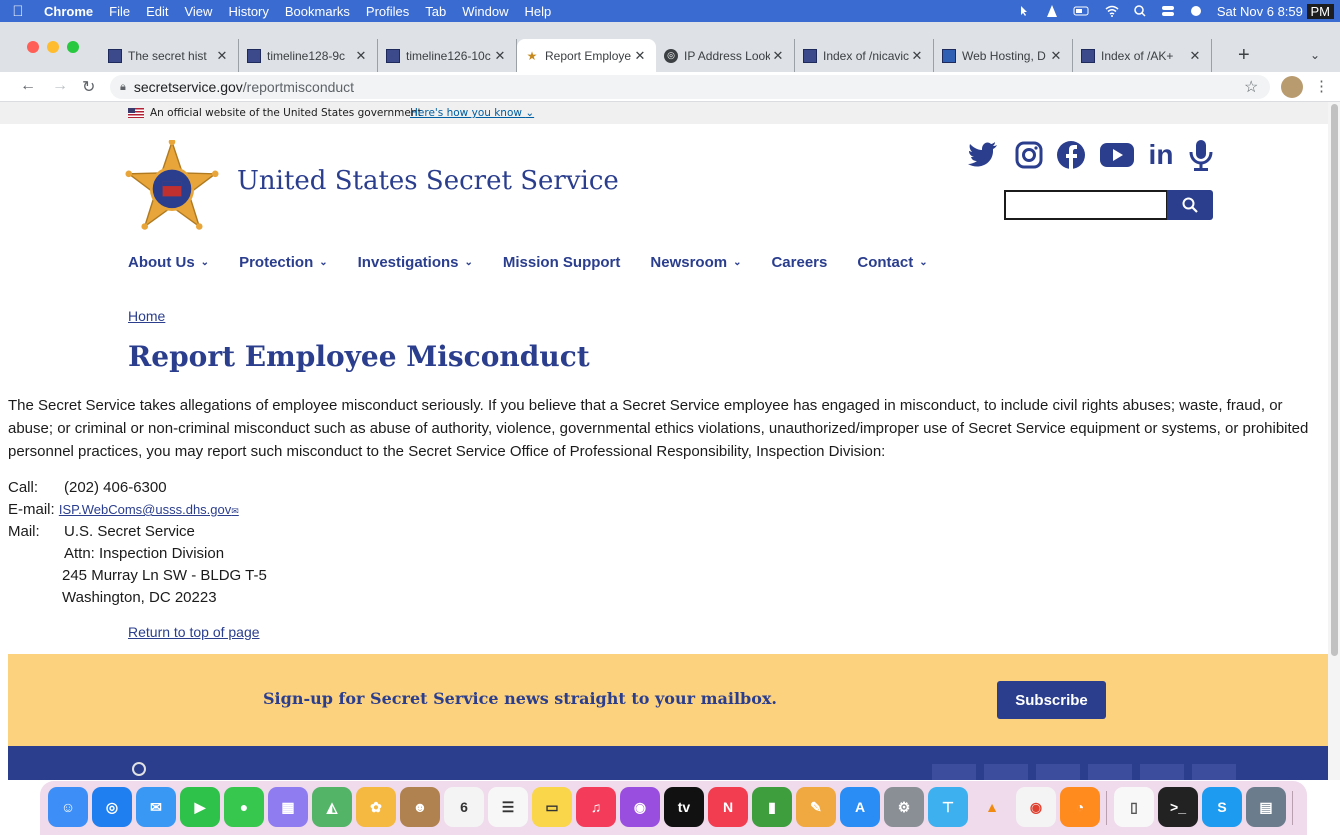 Image resolution: width=1340 pixels, height=835 pixels. What do you see at coordinates (1051, 700) in the screenshot?
I see `subscribe-button: Subscribe` at bounding box center [1051, 700].